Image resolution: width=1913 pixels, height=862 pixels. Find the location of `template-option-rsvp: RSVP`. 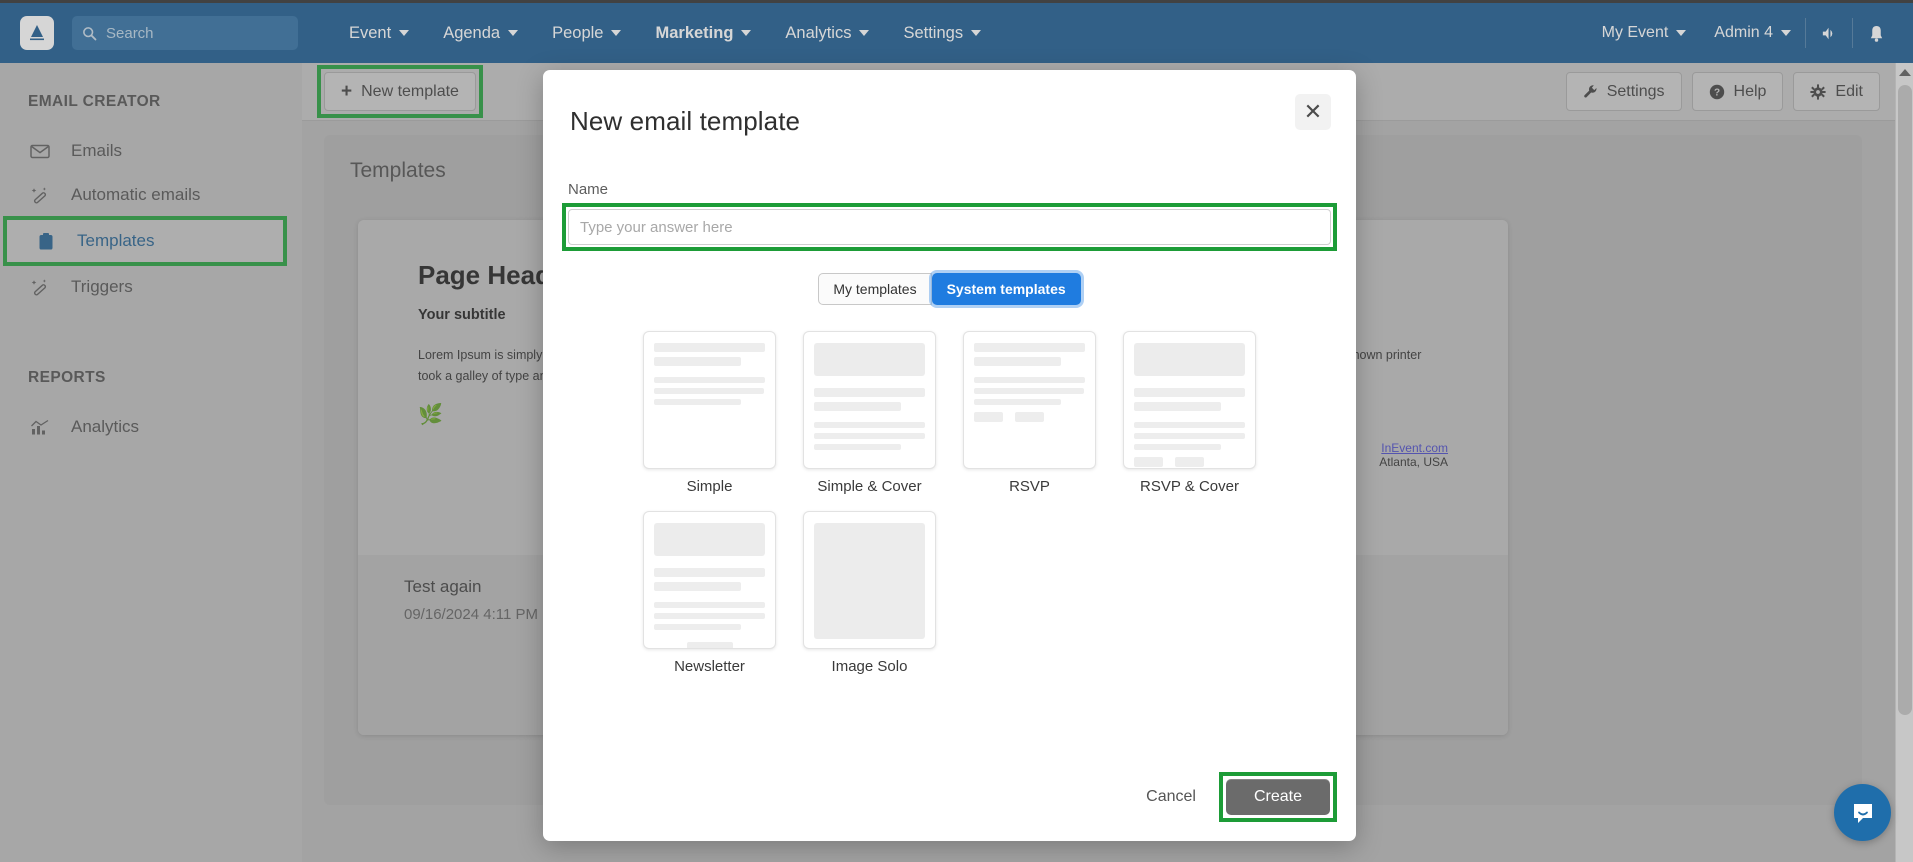

template-option-rsvp: RSVP is located at coordinates (1029, 413).